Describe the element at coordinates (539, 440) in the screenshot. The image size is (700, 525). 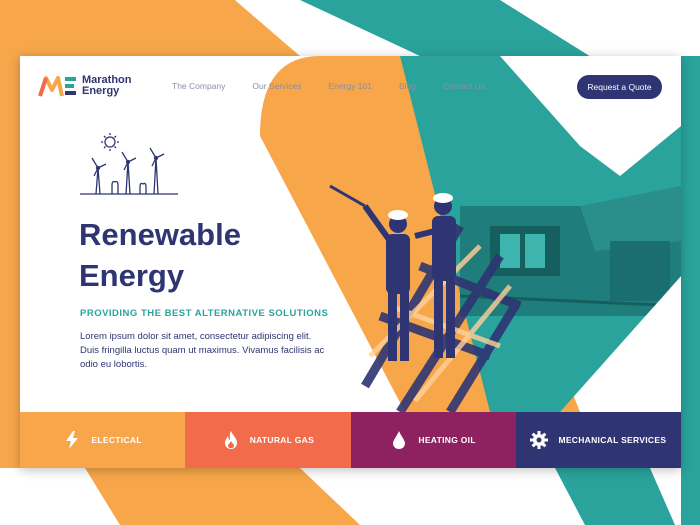
I see `gear-icon` at that location.